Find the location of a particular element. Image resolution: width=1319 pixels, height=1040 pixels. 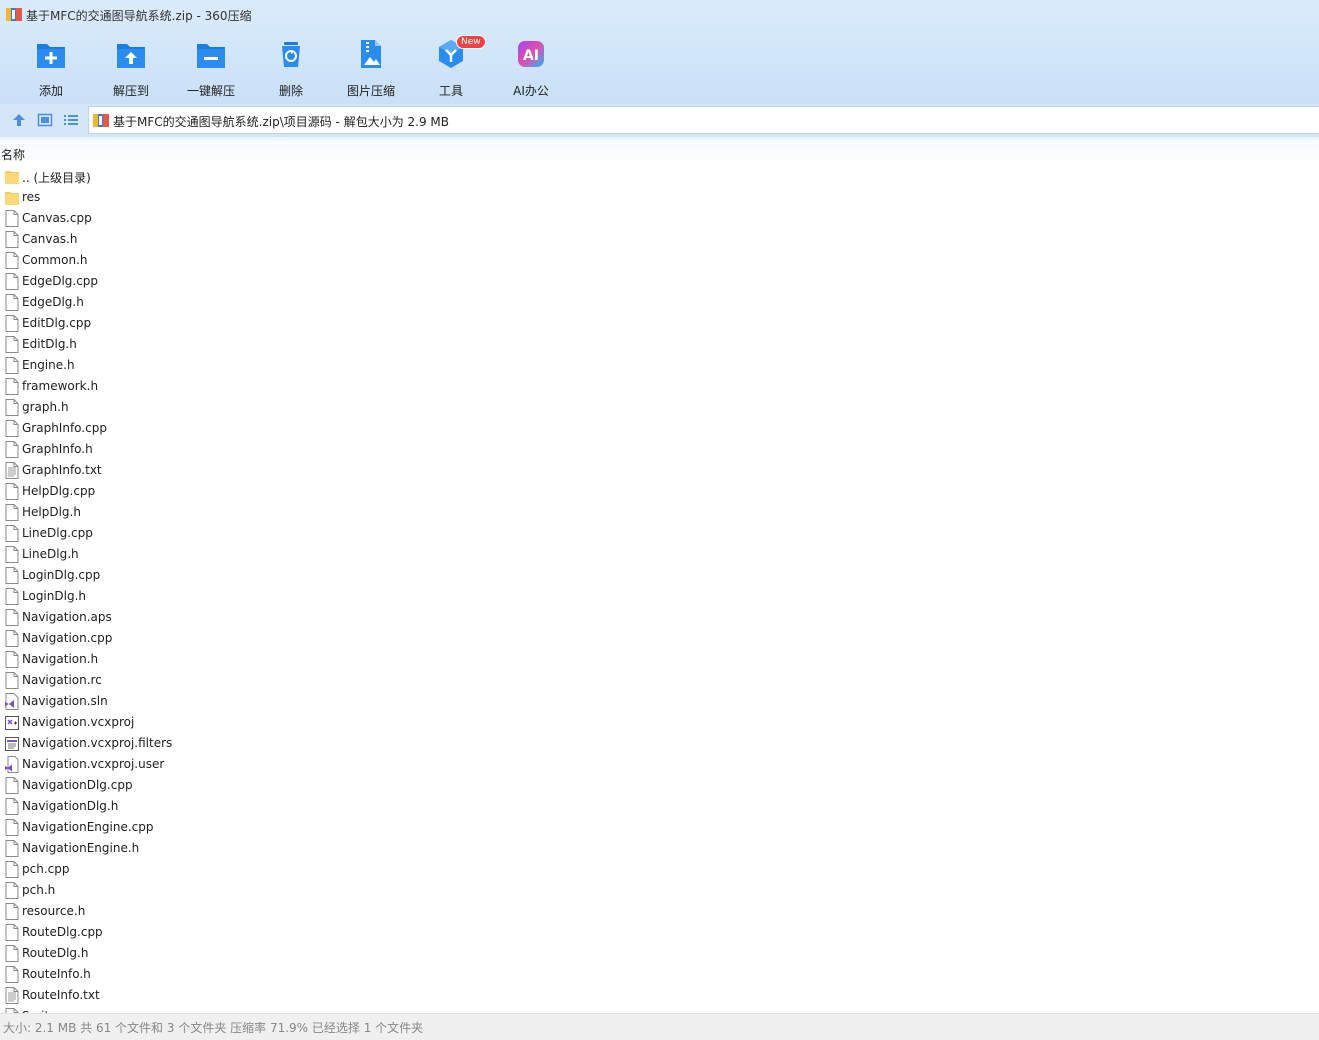

file-row: RouteDlg.h is located at coordinates (659, 953).